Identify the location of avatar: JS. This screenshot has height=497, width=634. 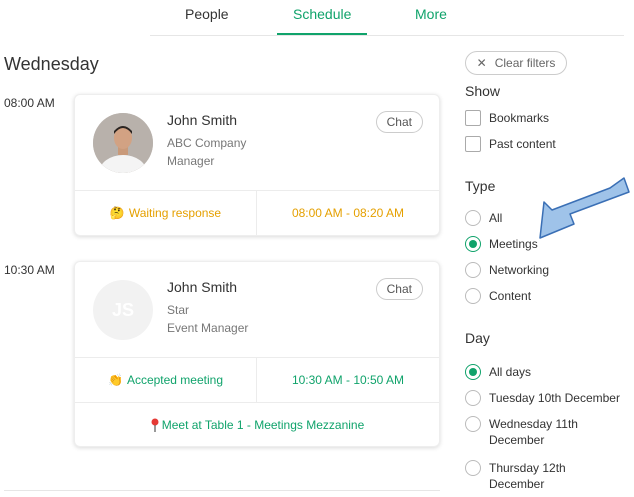
(123, 310).